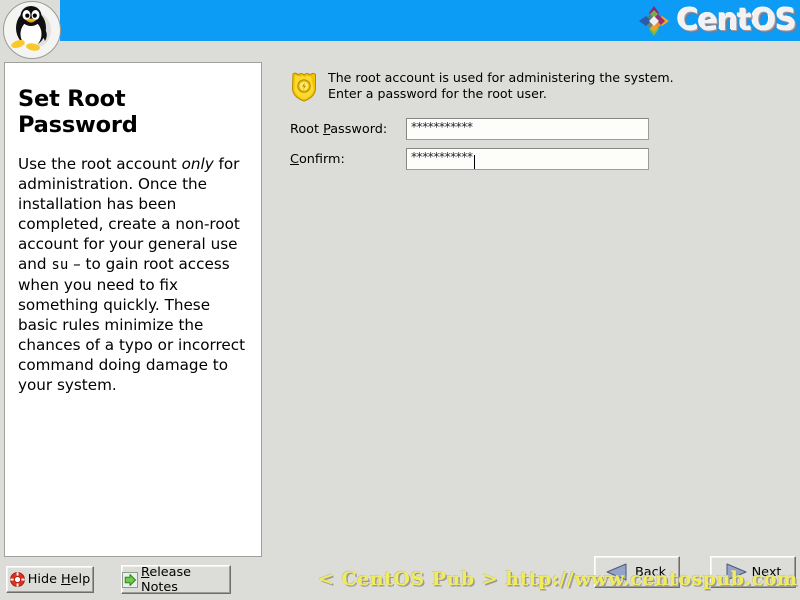 The height and width of the screenshot is (600, 800). Describe the element at coordinates (736, 572) in the screenshot. I see `triangle-right-icon` at that location.